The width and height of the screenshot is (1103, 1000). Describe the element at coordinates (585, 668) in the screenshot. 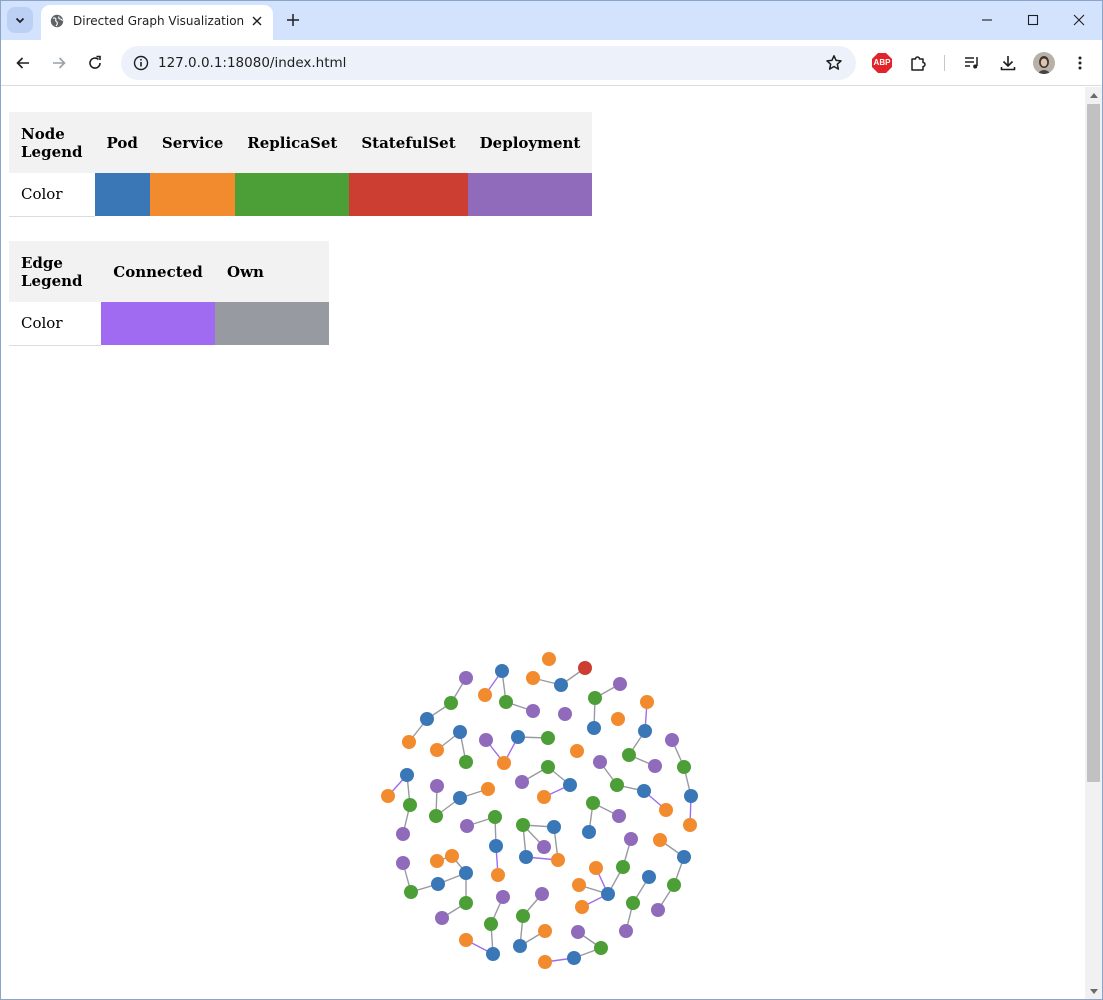

I see `graph-node-statefulset` at that location.